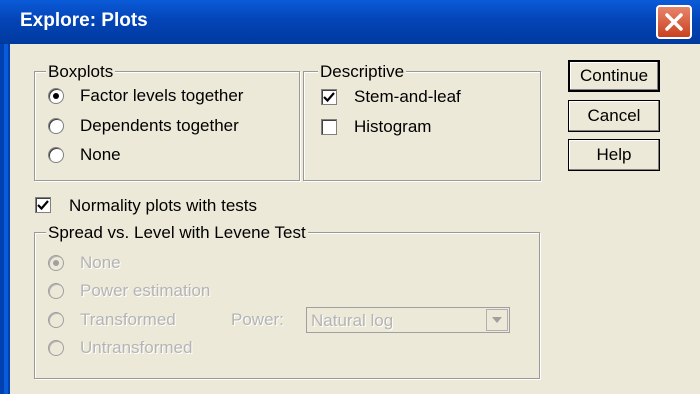 This screenshot has width=700, height=394. I want to click on cancel-button: Cancel, so click(614, 116).